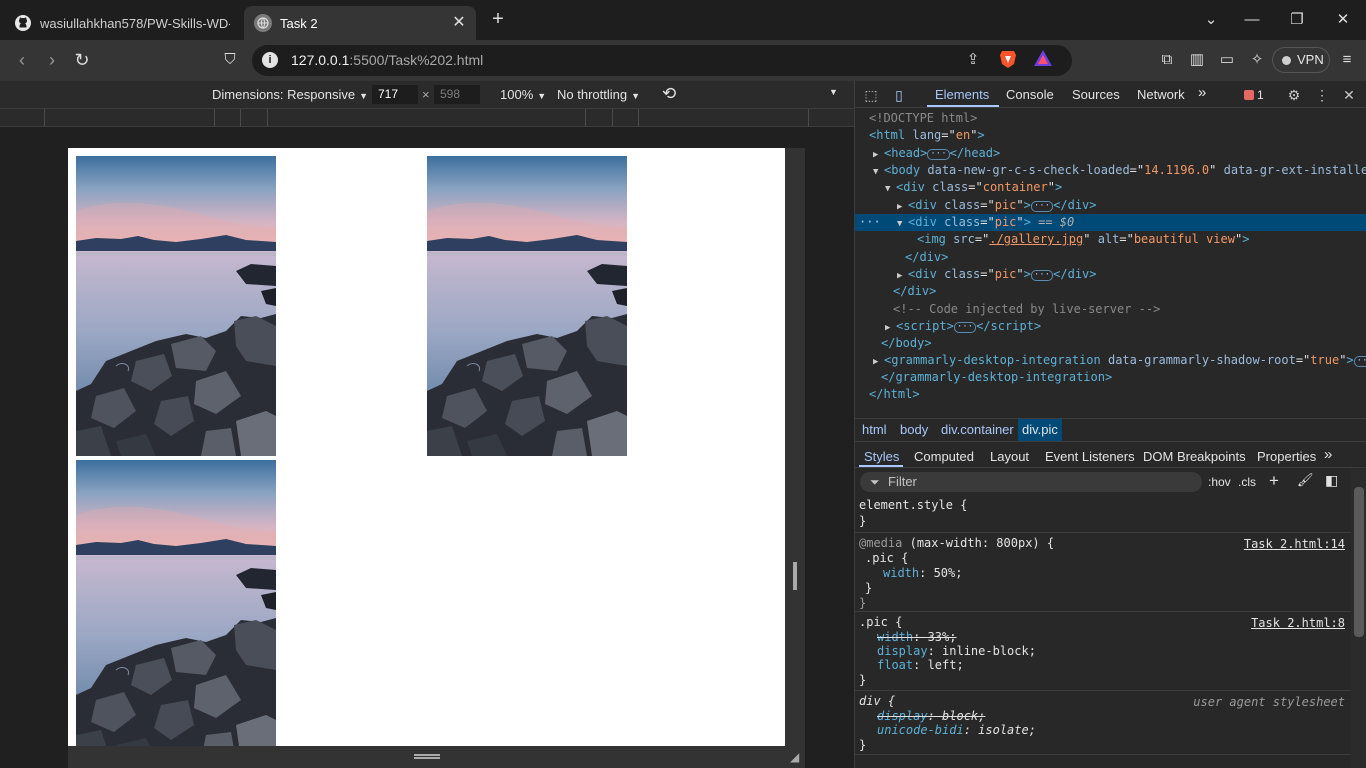 The height and width of the screenshot is (768, 1366). Describe the element at coordinates (973, 60) in the screenshot. I see `share-icon: ⇪` at that location.